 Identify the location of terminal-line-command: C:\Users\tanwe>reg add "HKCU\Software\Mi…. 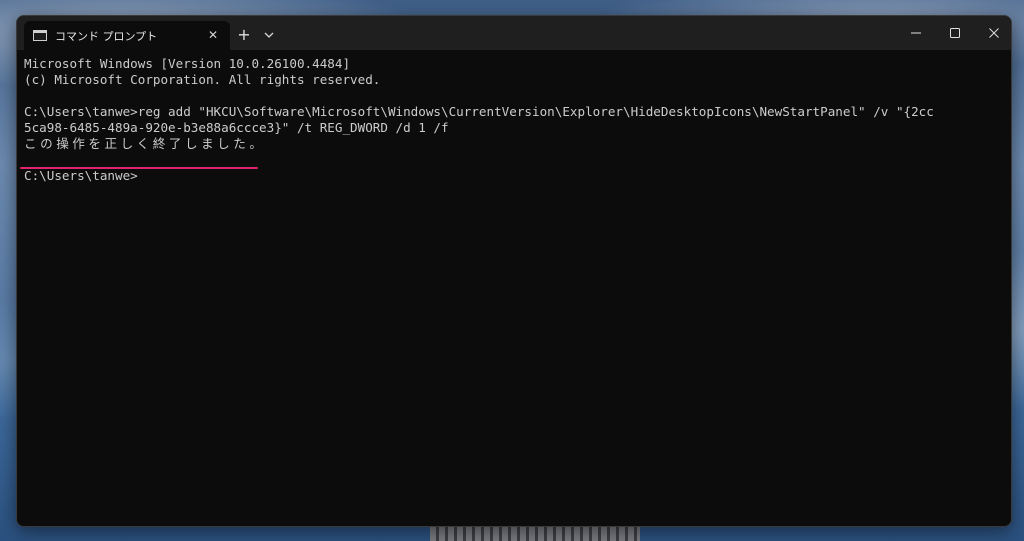
(479, 111).